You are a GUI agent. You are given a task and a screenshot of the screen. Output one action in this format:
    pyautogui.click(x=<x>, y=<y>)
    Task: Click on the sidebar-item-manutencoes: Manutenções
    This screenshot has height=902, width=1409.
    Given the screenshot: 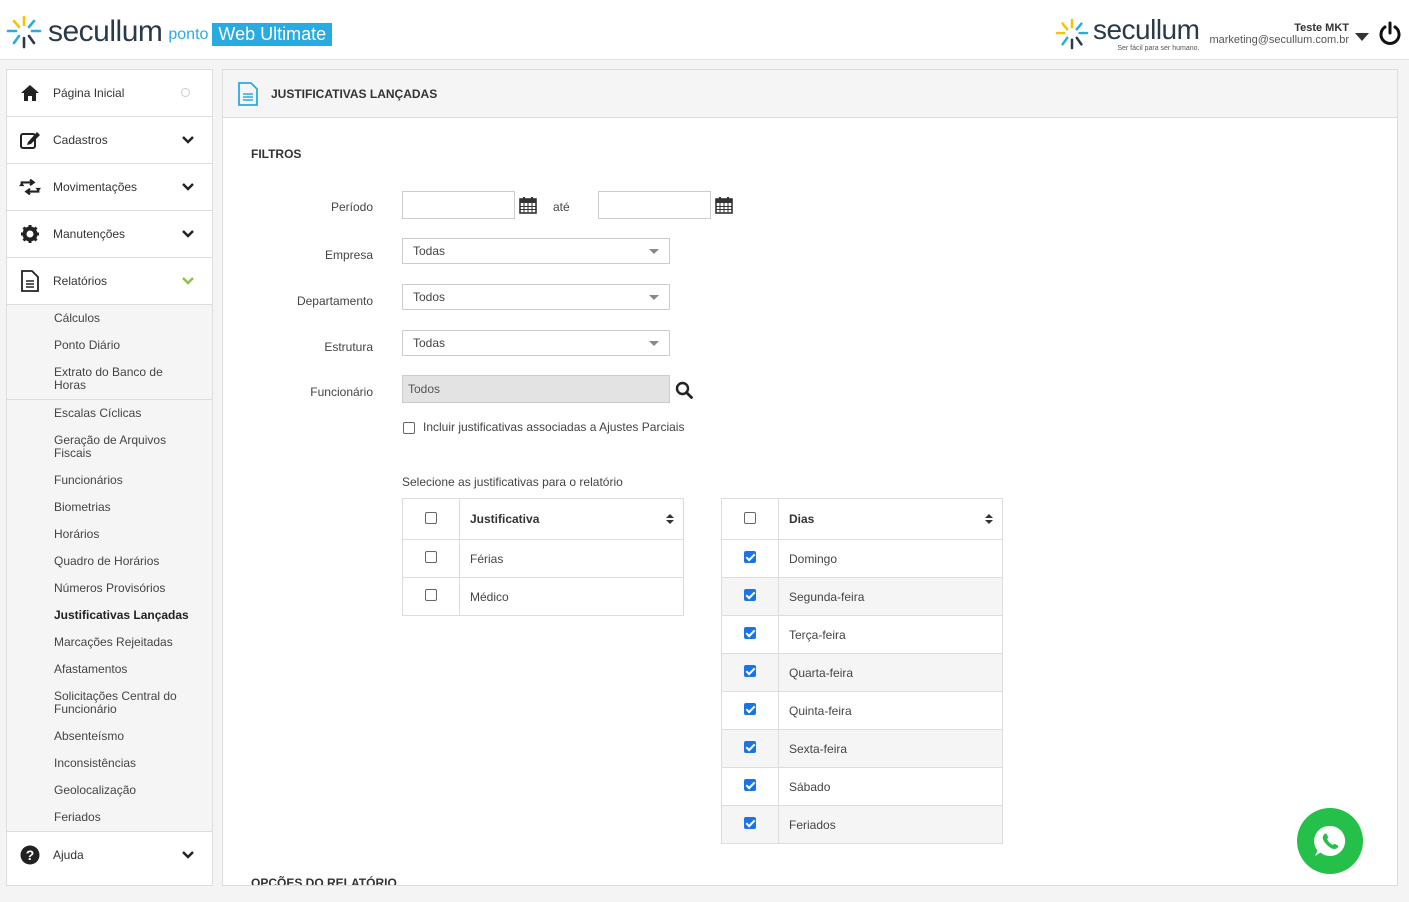 What is the action you would take?
    pyautogui.click(x=109, y=234)
    